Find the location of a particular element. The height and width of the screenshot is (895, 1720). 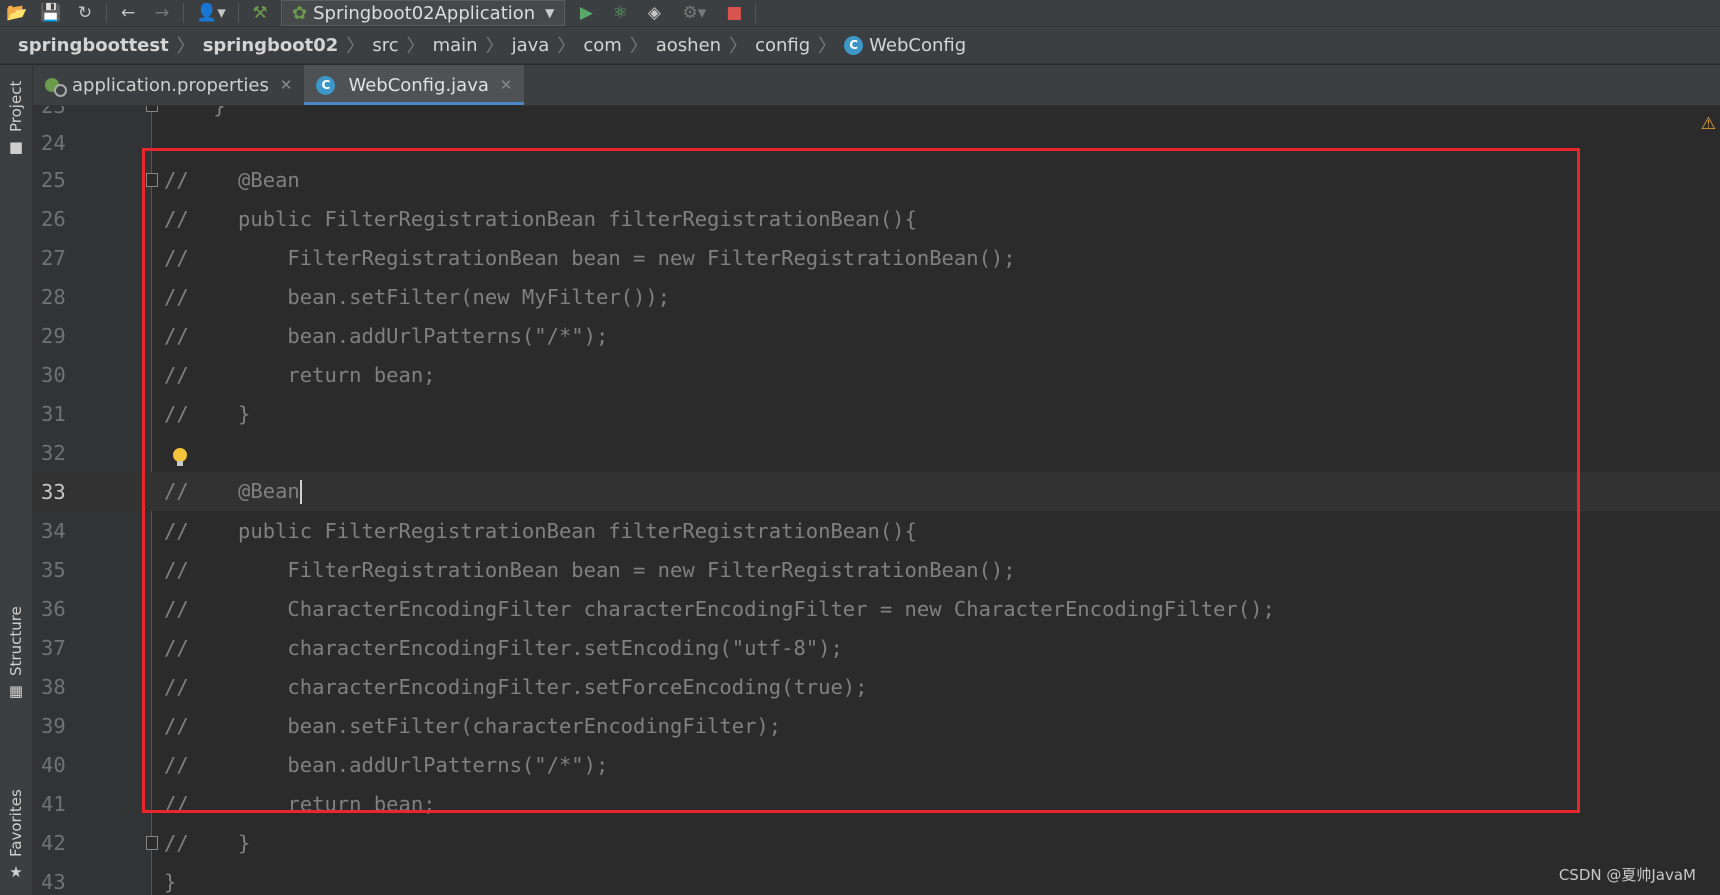

warning-icon: ⚠ is located at coordinates (1708, 124).